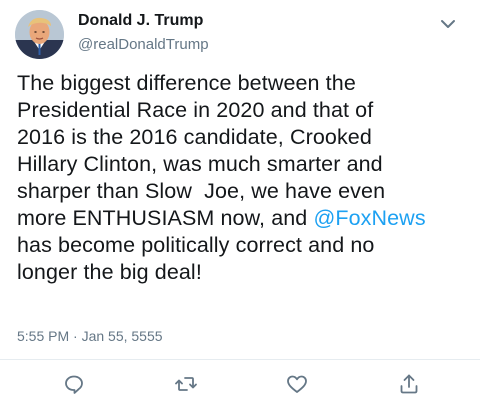 The image size is (480, 410). I want to click on author-name: Donald J. Trump, so click(140, 21).